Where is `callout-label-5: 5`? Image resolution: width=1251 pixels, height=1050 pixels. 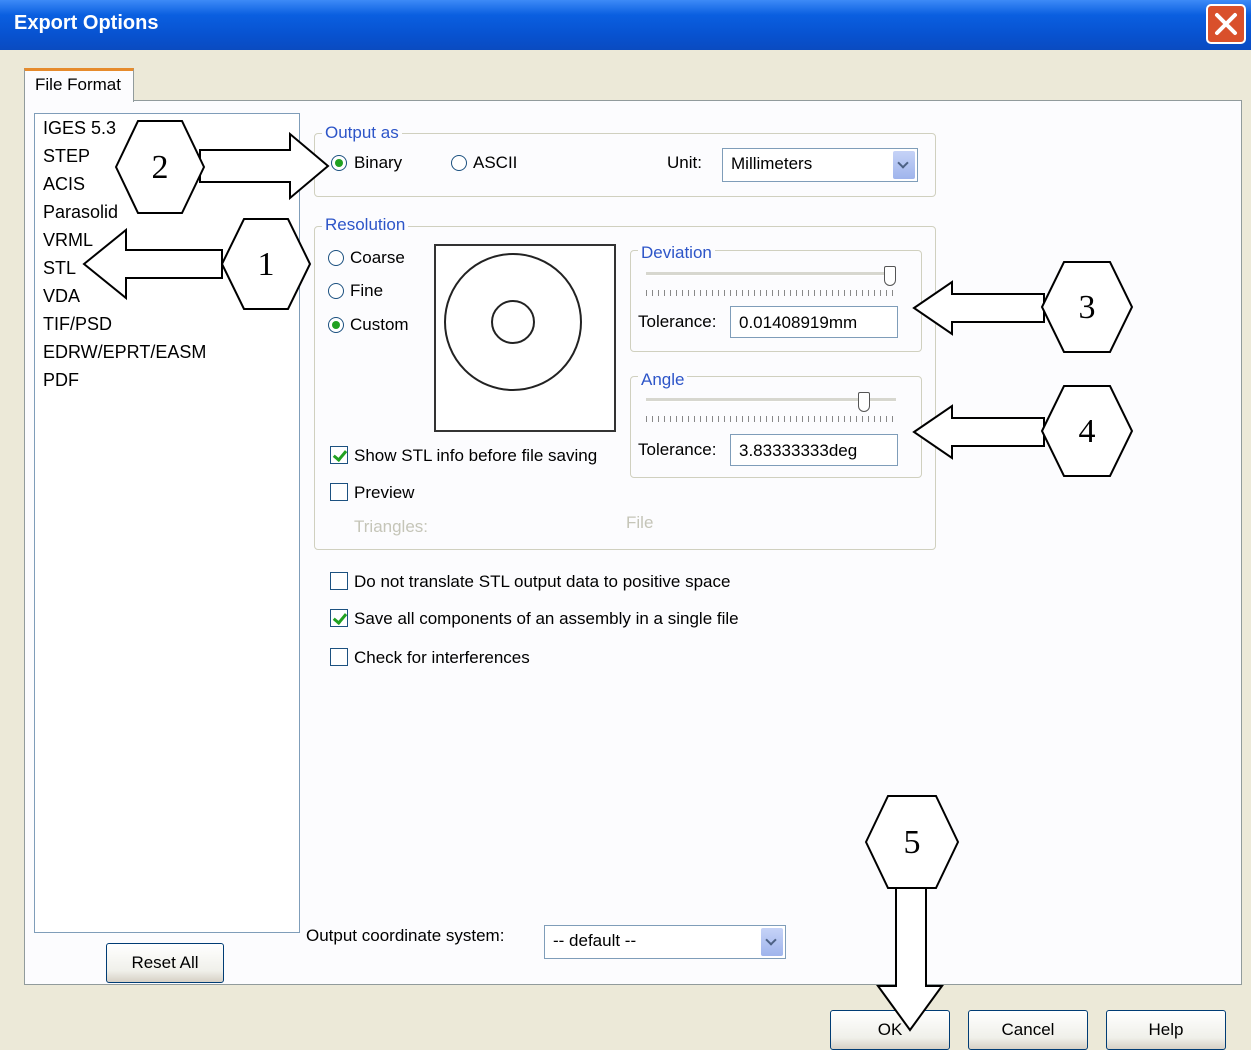
callout-label-5: 5 is located at coordinates (912, 842).